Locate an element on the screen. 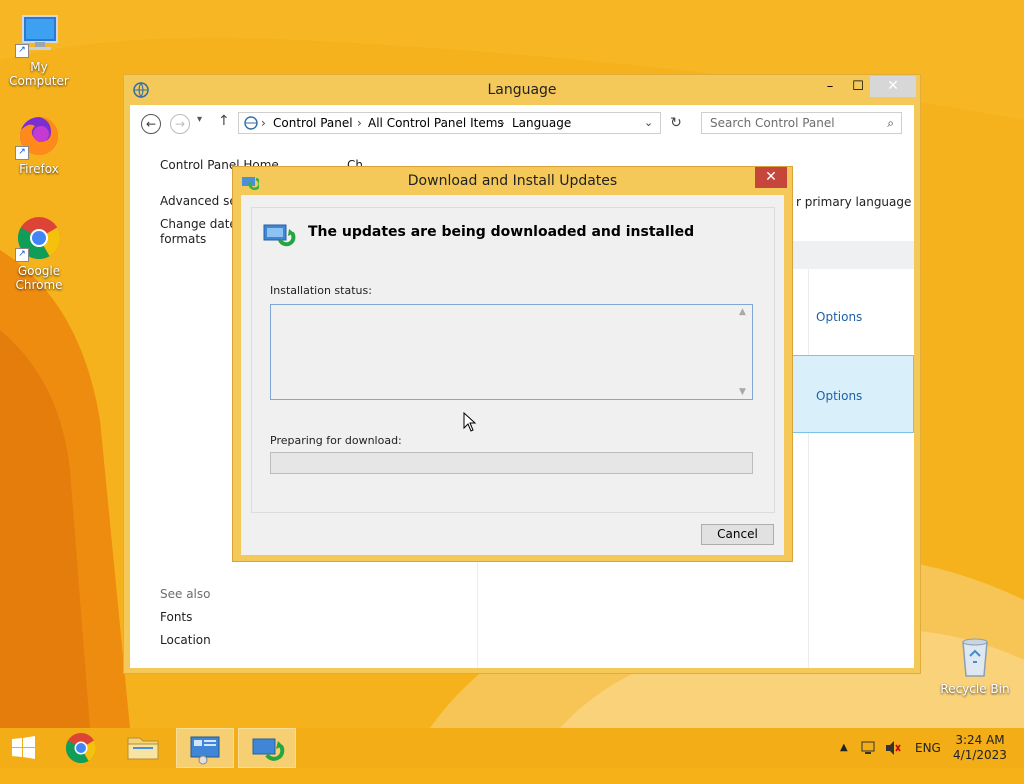 The image size is (1024, 784). cancel-button: Cancel is located at coordinates (737, 534).